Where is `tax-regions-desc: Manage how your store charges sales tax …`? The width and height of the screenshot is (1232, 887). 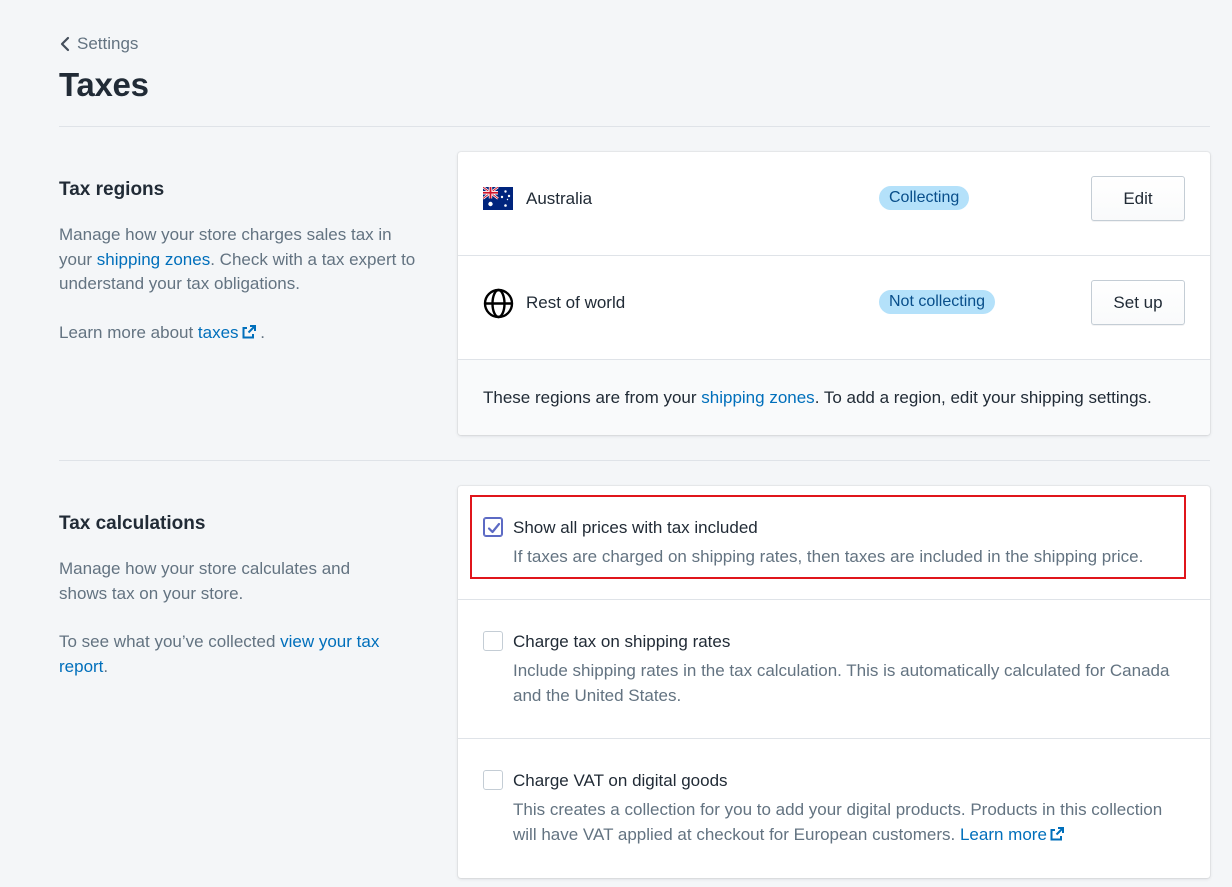 tax-regions-desc: Manage how your store charges sales tax … is located at coordinates (239, 260).